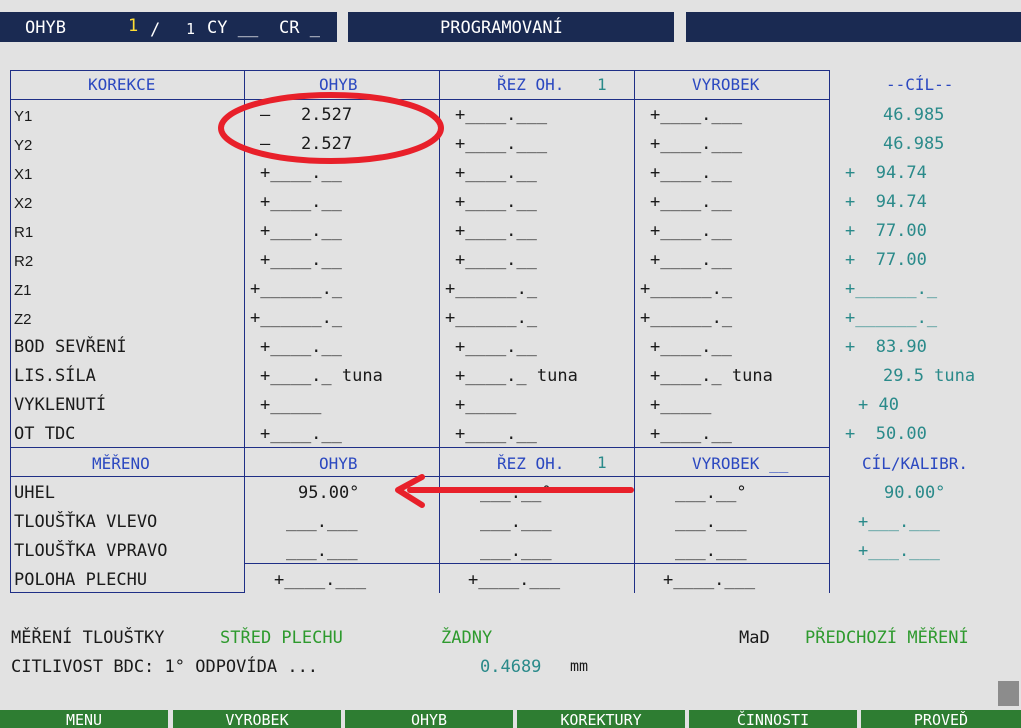 The width and height of the screenshot is (1021, 728). I want to click on stred-plechu-option: STŘED PLECHU, so click(281, 638).